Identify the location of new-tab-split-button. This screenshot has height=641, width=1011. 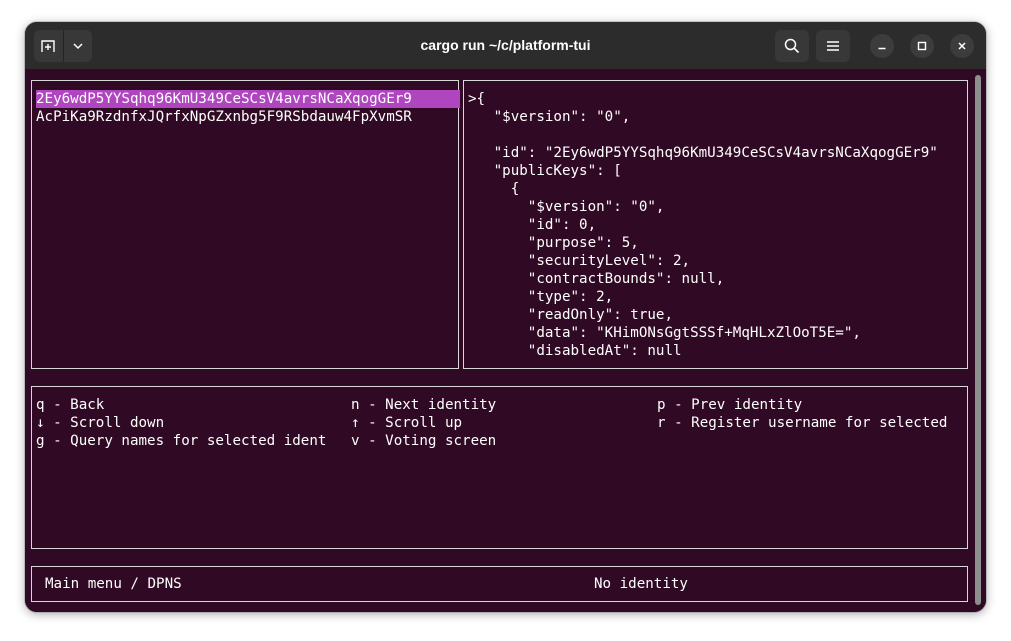
(63, 46).